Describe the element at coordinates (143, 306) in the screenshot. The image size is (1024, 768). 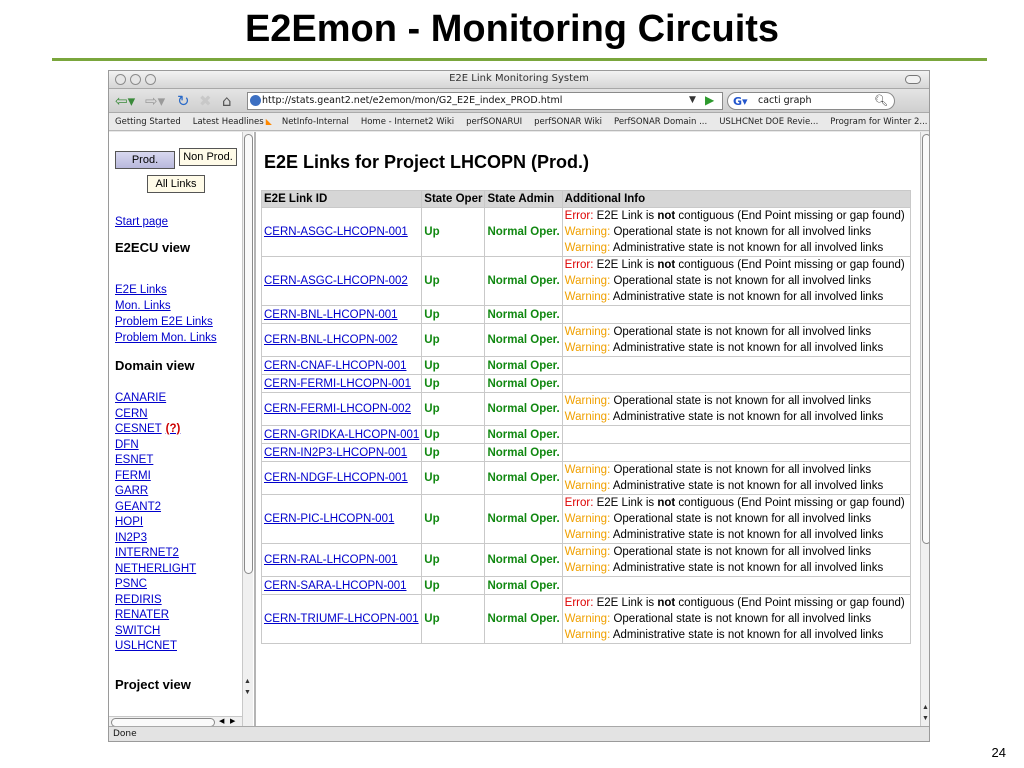
I see `mon-links-link: Mon. Links` at that location.